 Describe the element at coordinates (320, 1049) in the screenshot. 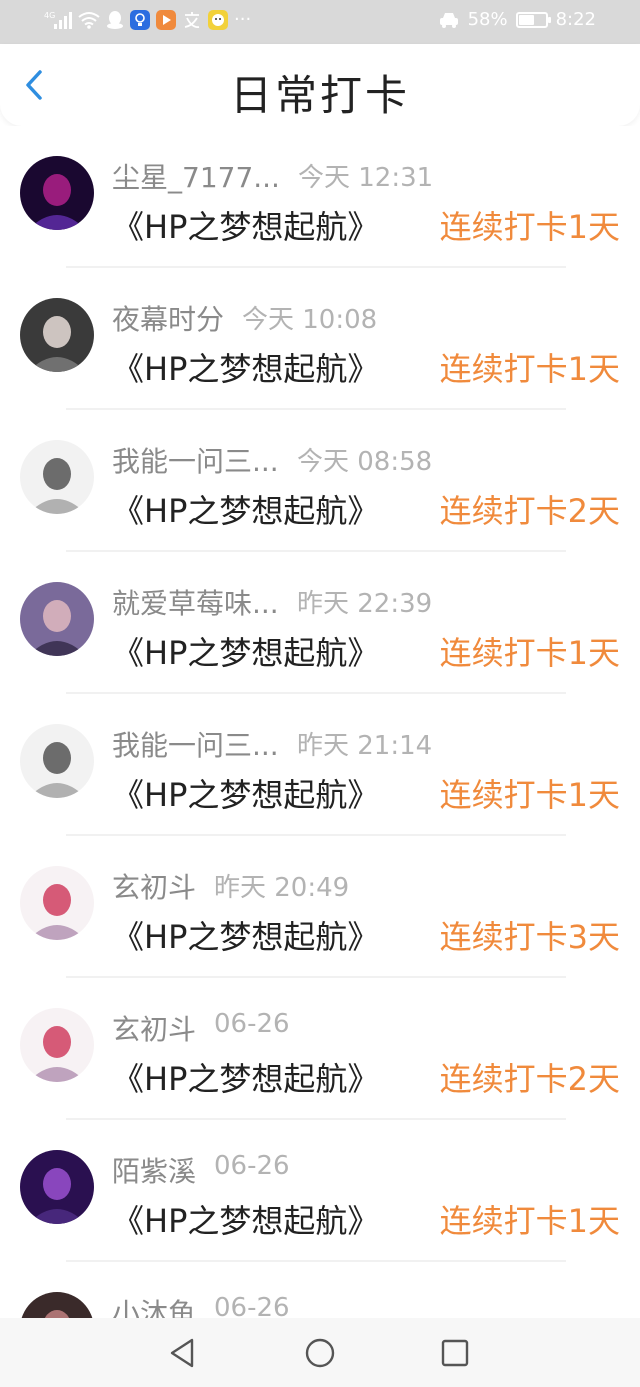

I see `checkin-row: 玄初斗 06-26 《HP之梦想起航》 连续打卡2天` at that location.